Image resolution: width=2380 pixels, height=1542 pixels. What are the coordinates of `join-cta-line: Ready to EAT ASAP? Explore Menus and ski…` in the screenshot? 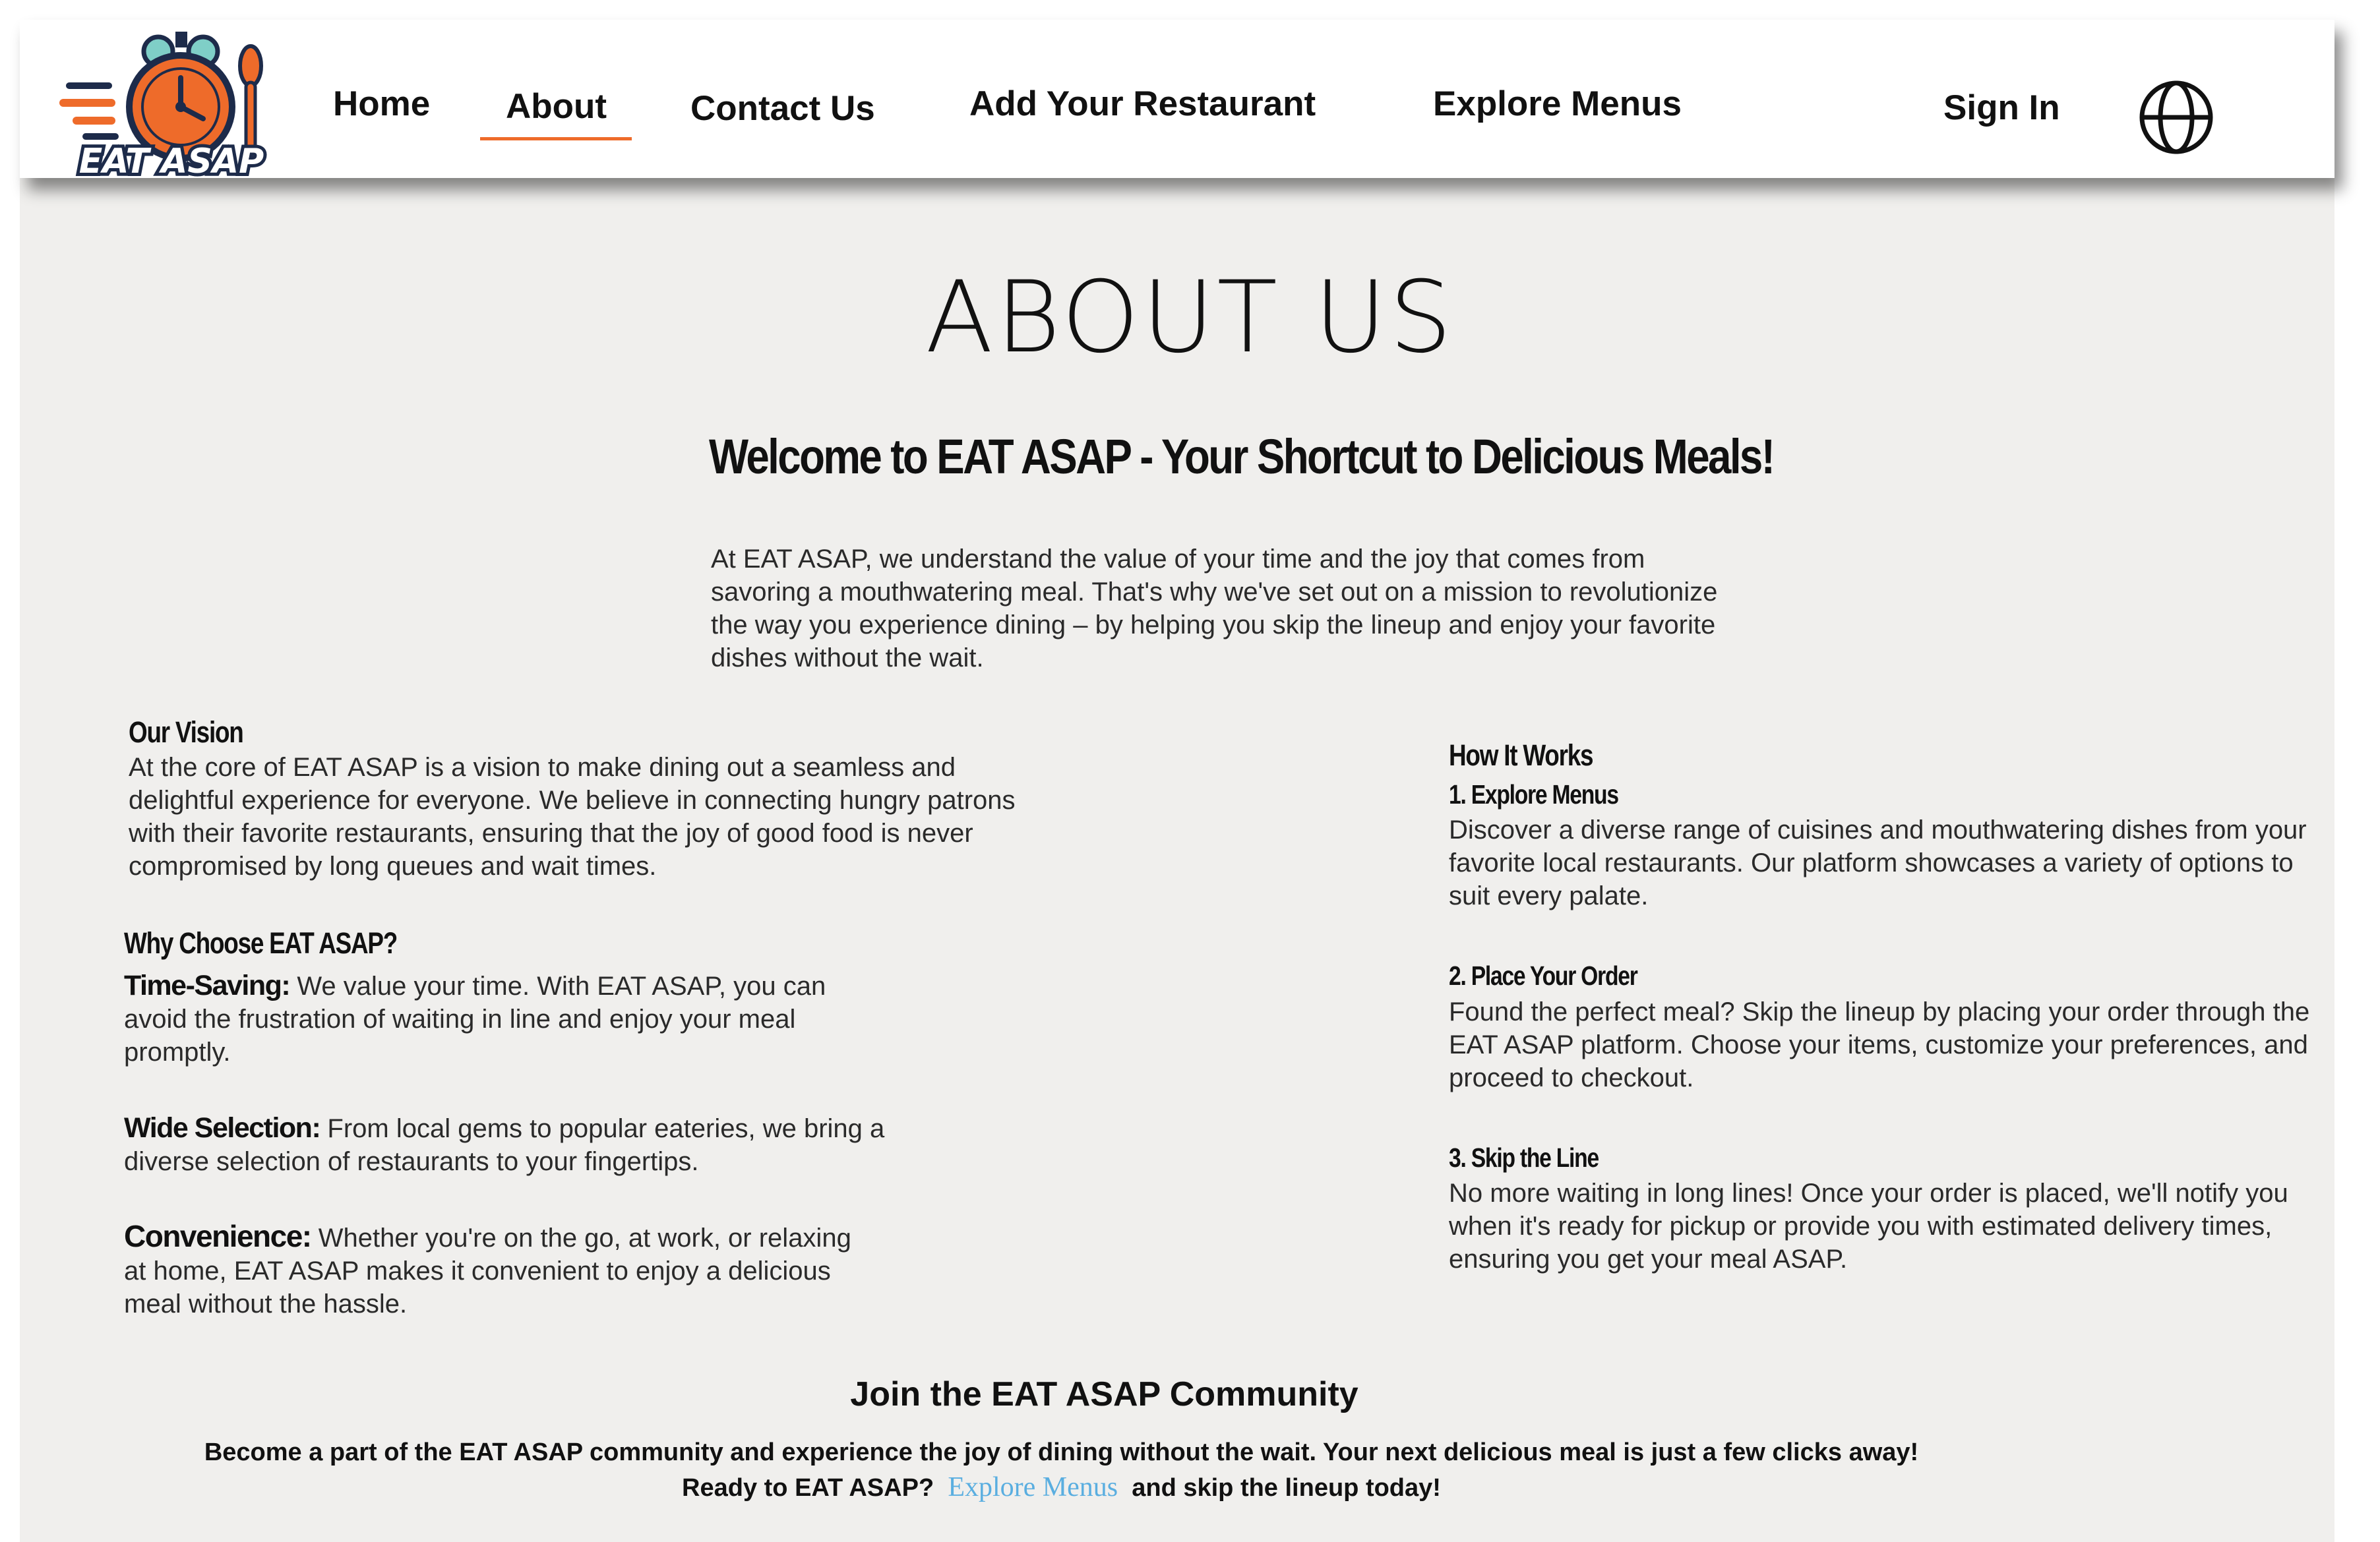 It's located at (1125, 1487).